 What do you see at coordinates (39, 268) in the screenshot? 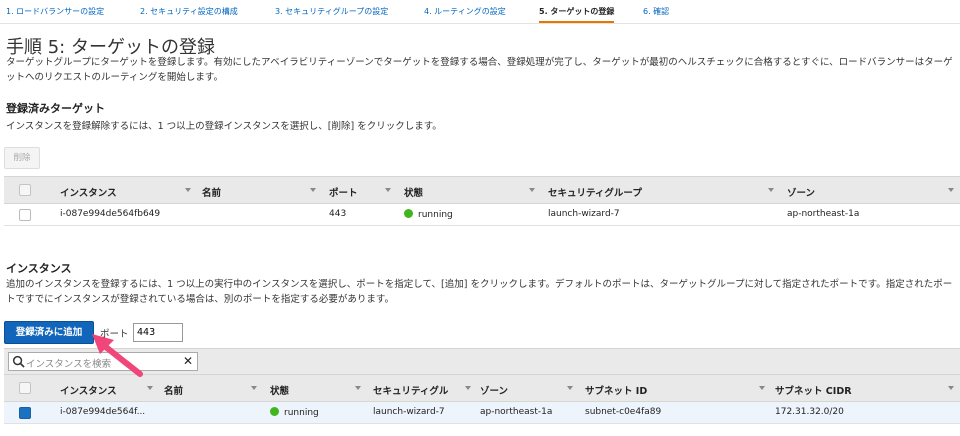
I see `instances-heading: インスタンス` at bounding box center [39, 268].